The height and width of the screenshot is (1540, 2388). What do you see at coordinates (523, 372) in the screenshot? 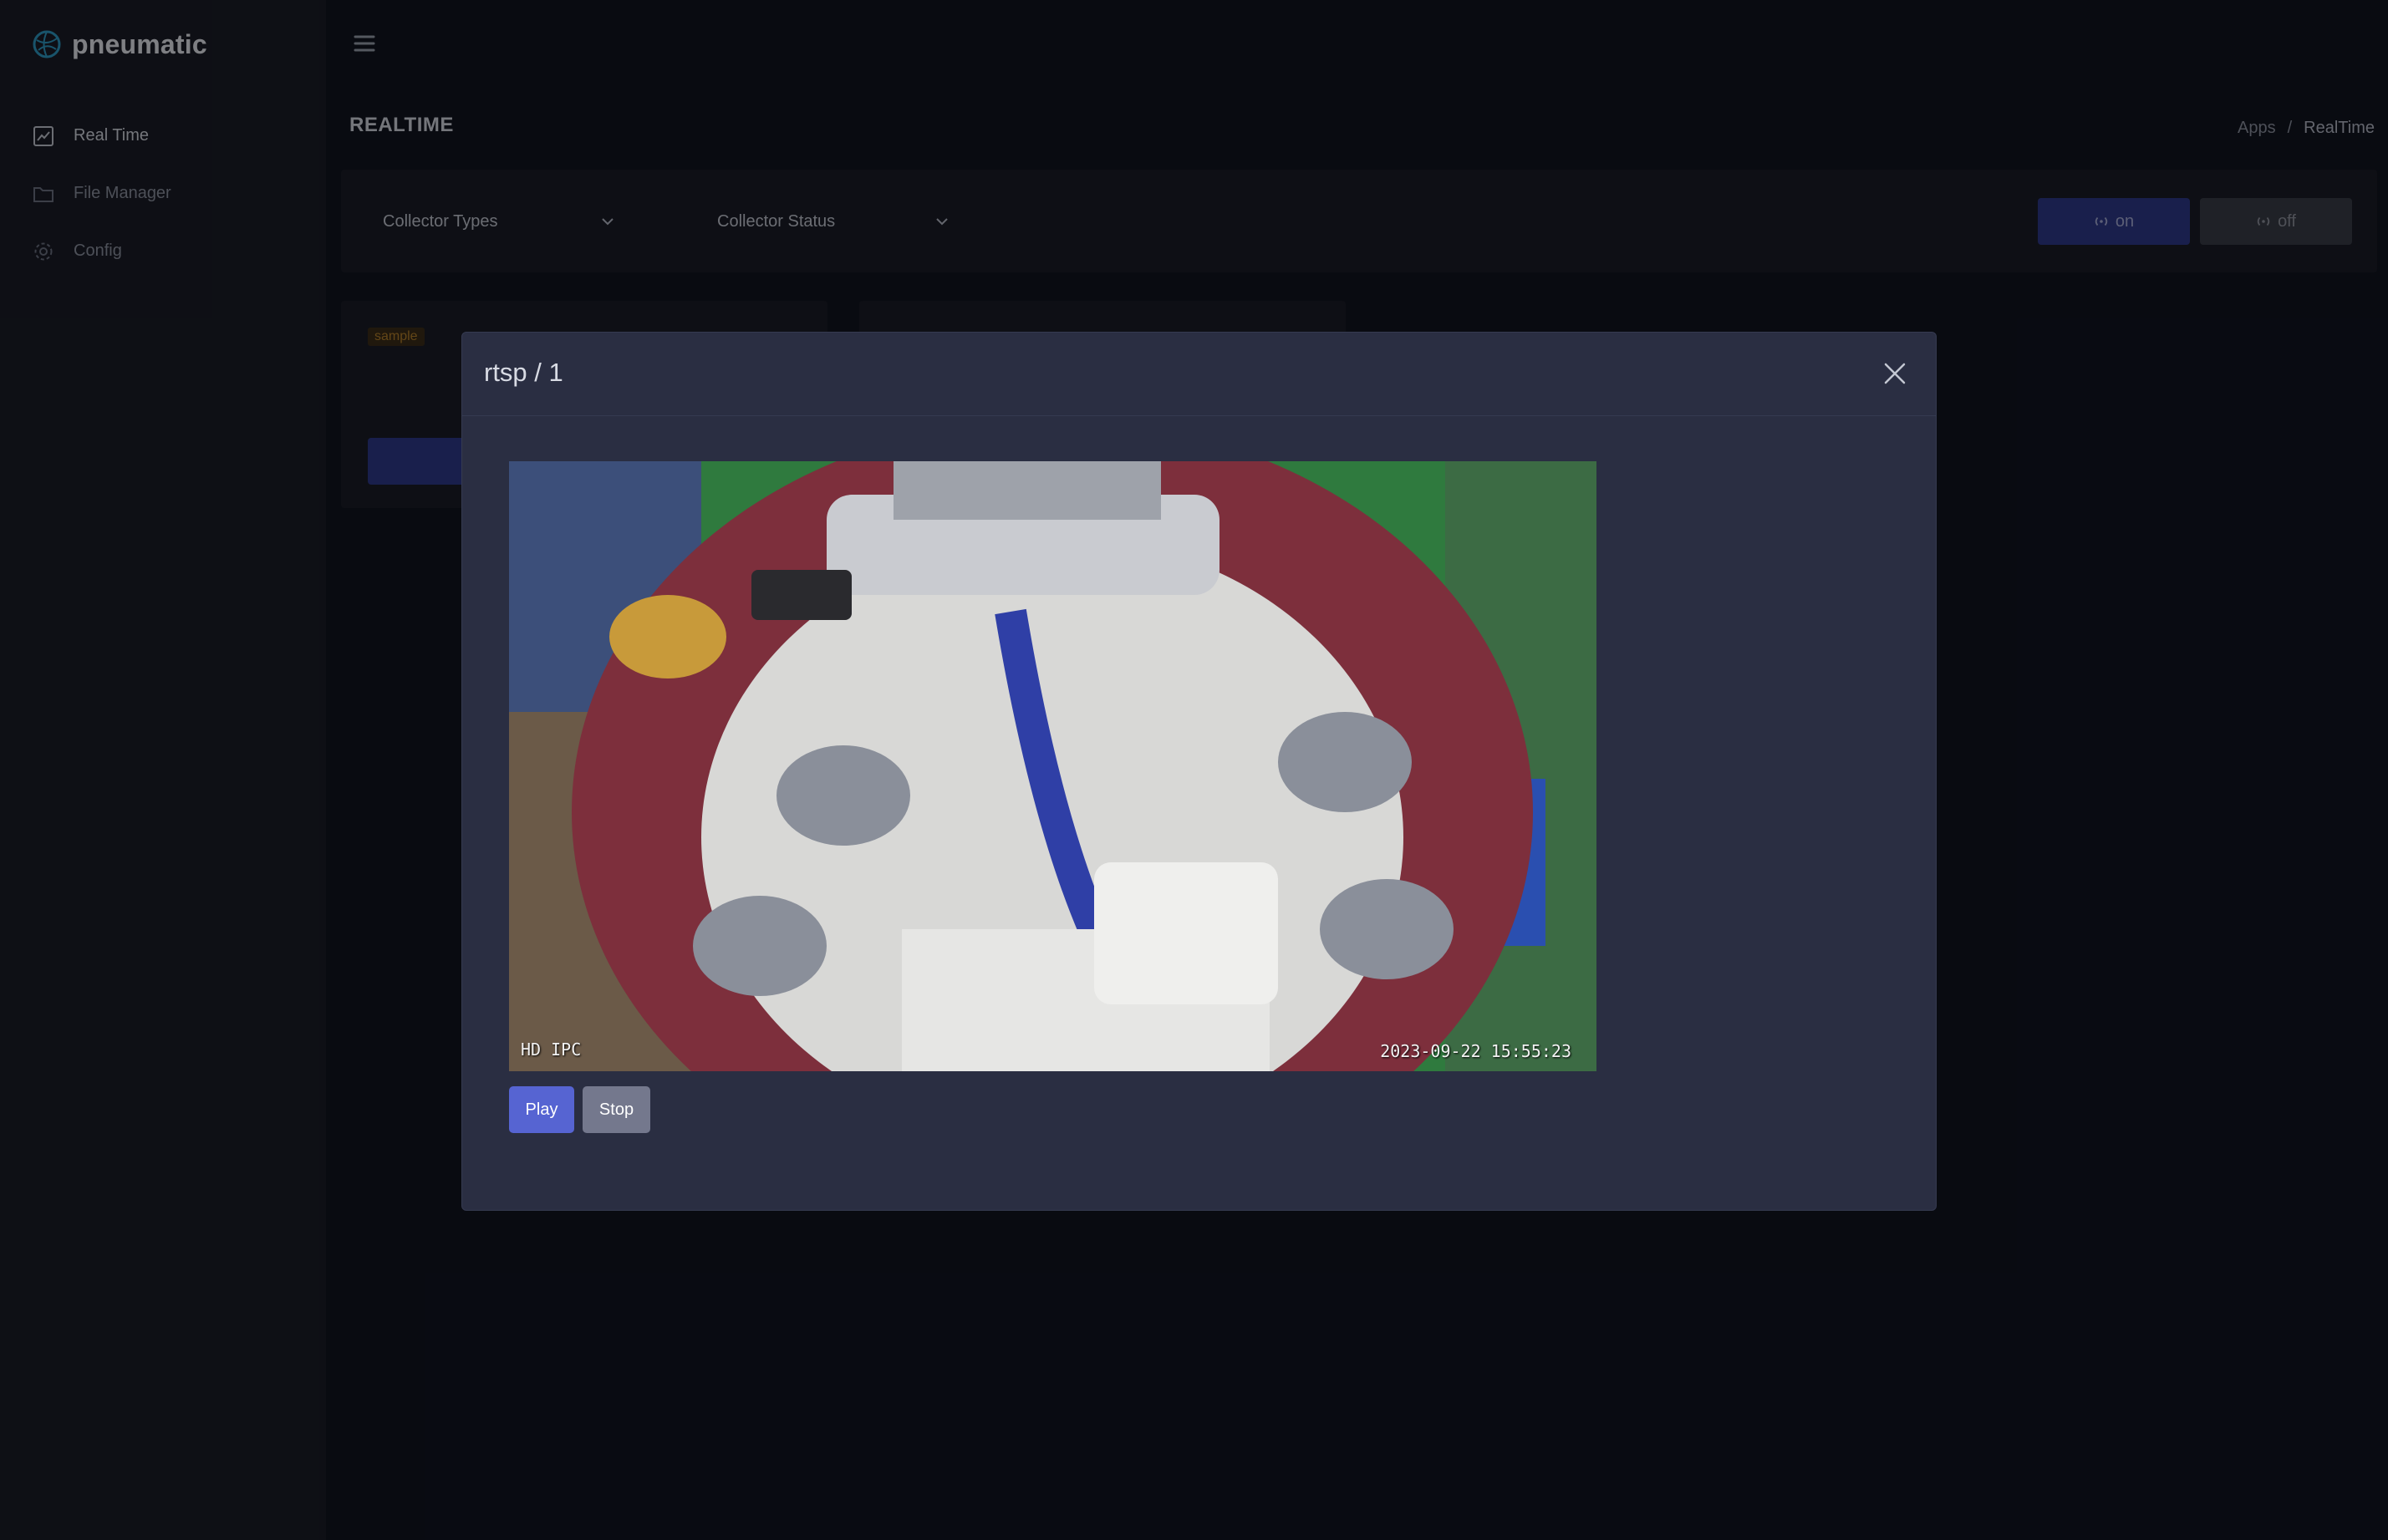
I see `modal-title: rtsp / 1` at bounding box center [523, 372].